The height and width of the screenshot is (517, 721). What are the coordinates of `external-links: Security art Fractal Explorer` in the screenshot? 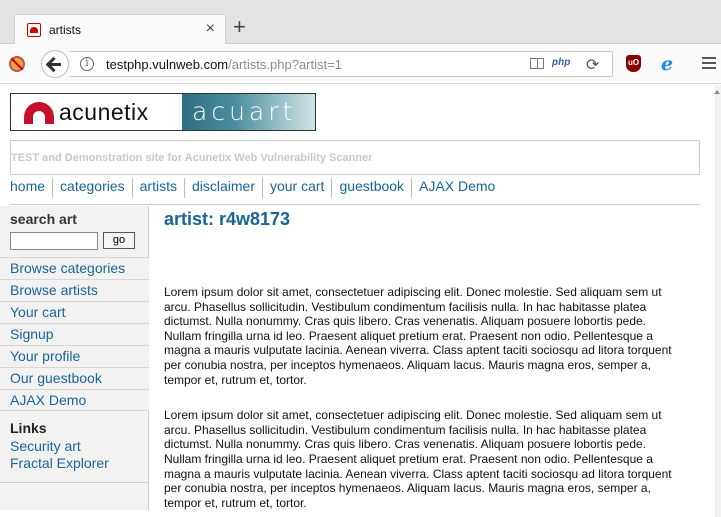 It's located at (59, 455).